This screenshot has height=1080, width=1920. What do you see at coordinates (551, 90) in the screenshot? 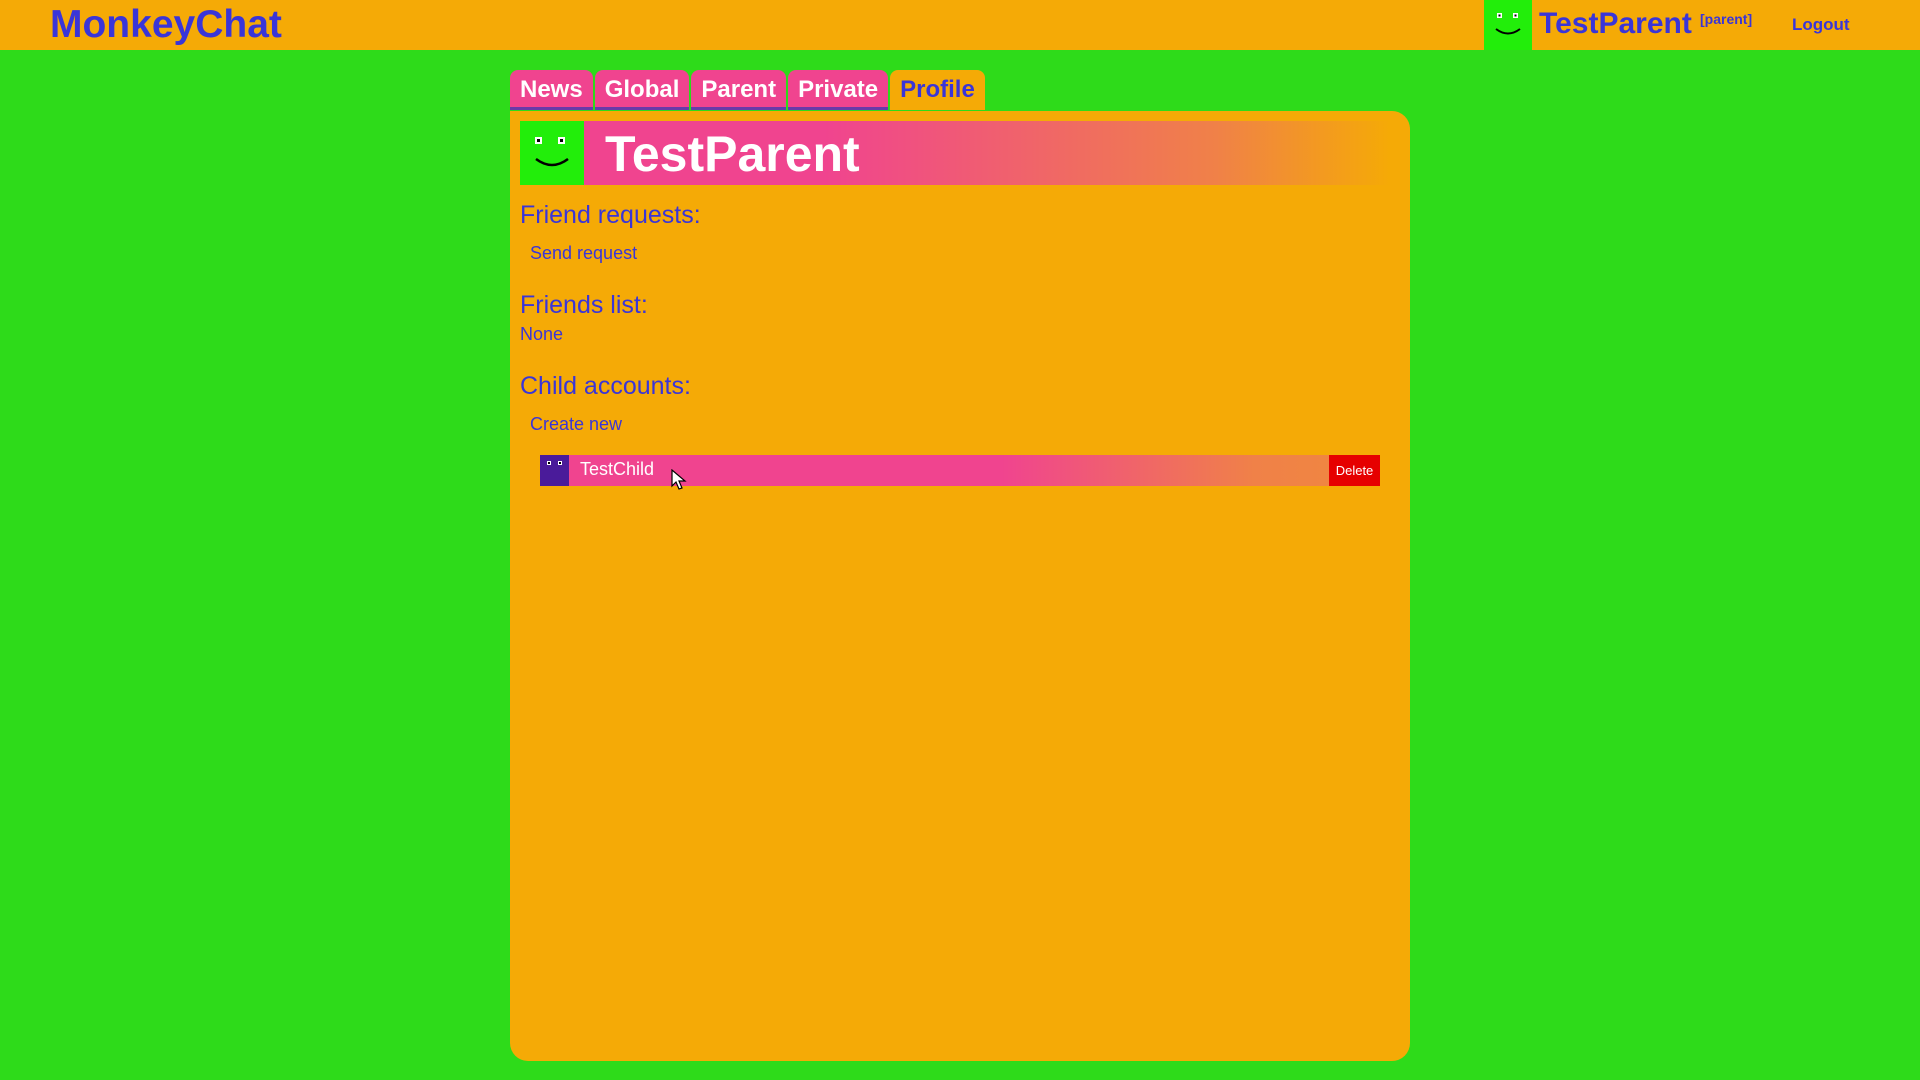
I see `tab-news: News` at bounding box center [551, 90].